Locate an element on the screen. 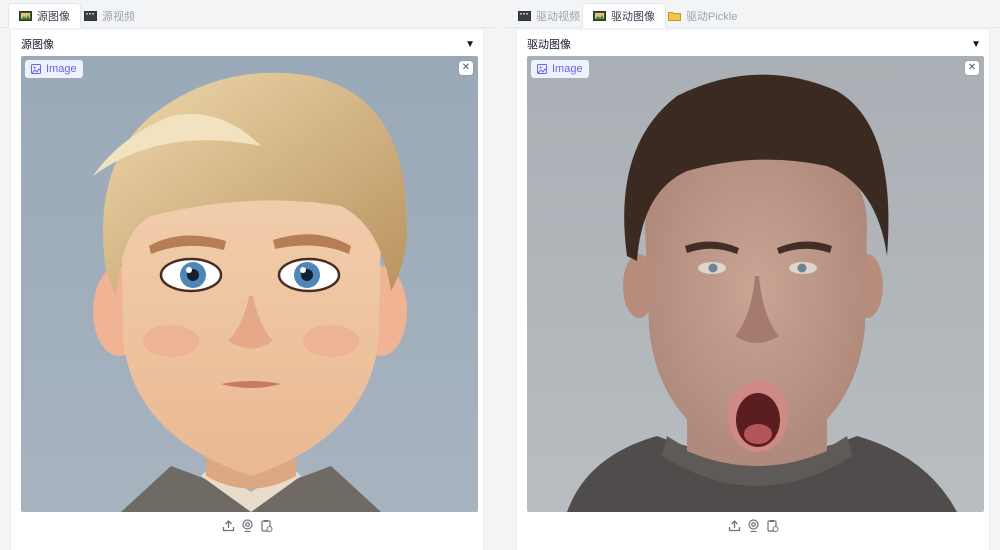 The height and width of the screenshot is (550, 1000). driving-tabbar: 驱动视频 驱动图像 驱动Pickle is located at coordinates (753, 14).